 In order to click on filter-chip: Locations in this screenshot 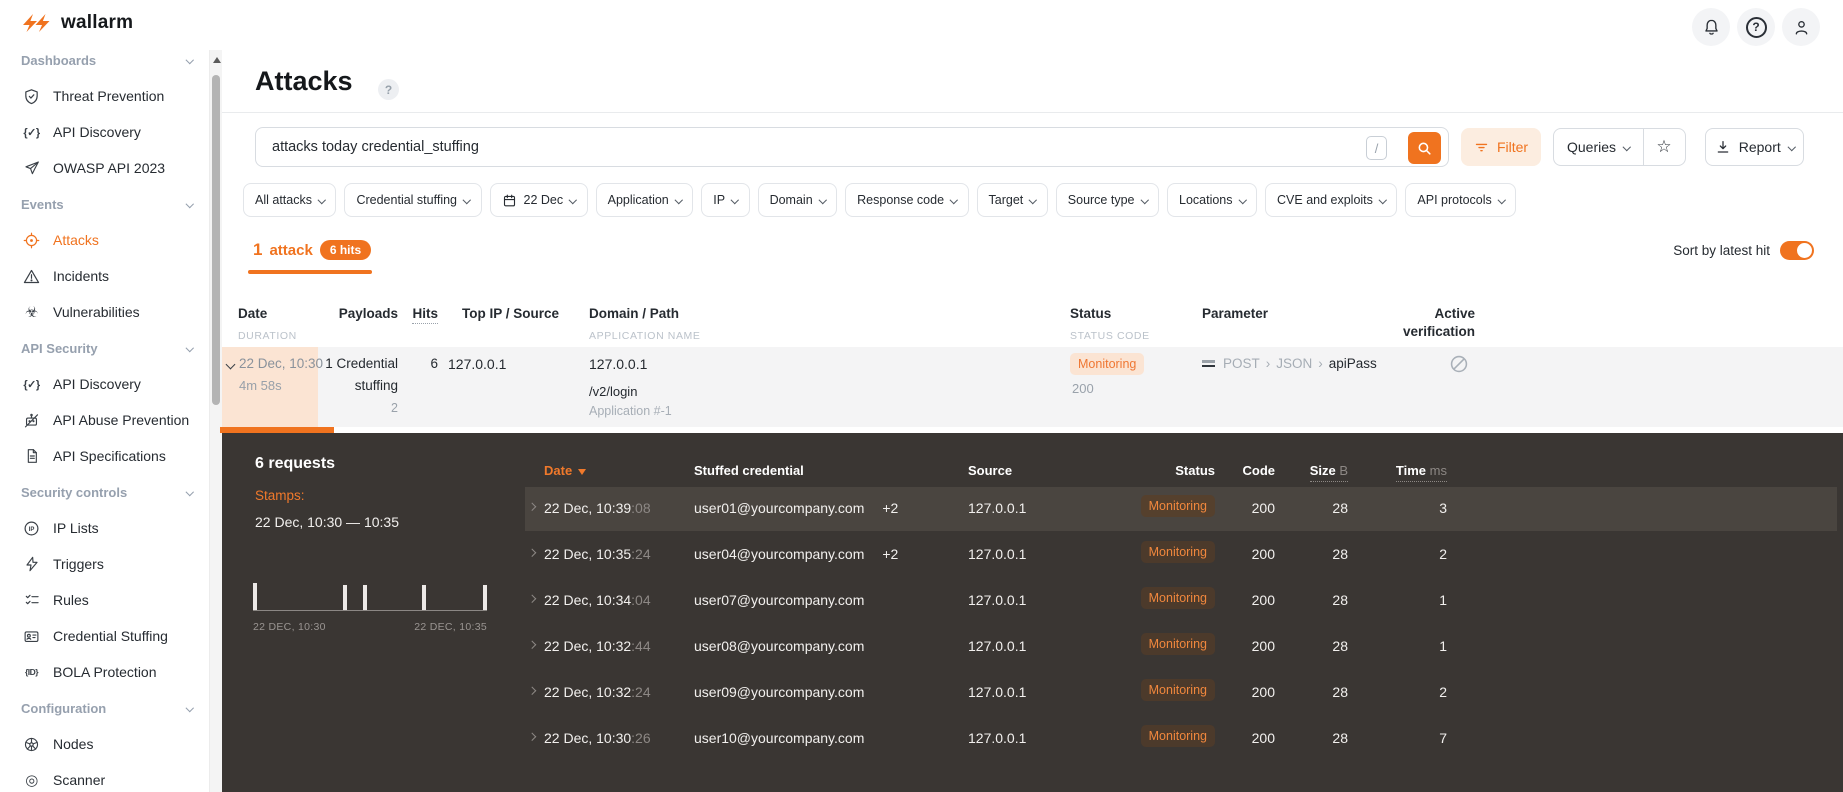, I will do `click(1212, 200)`.